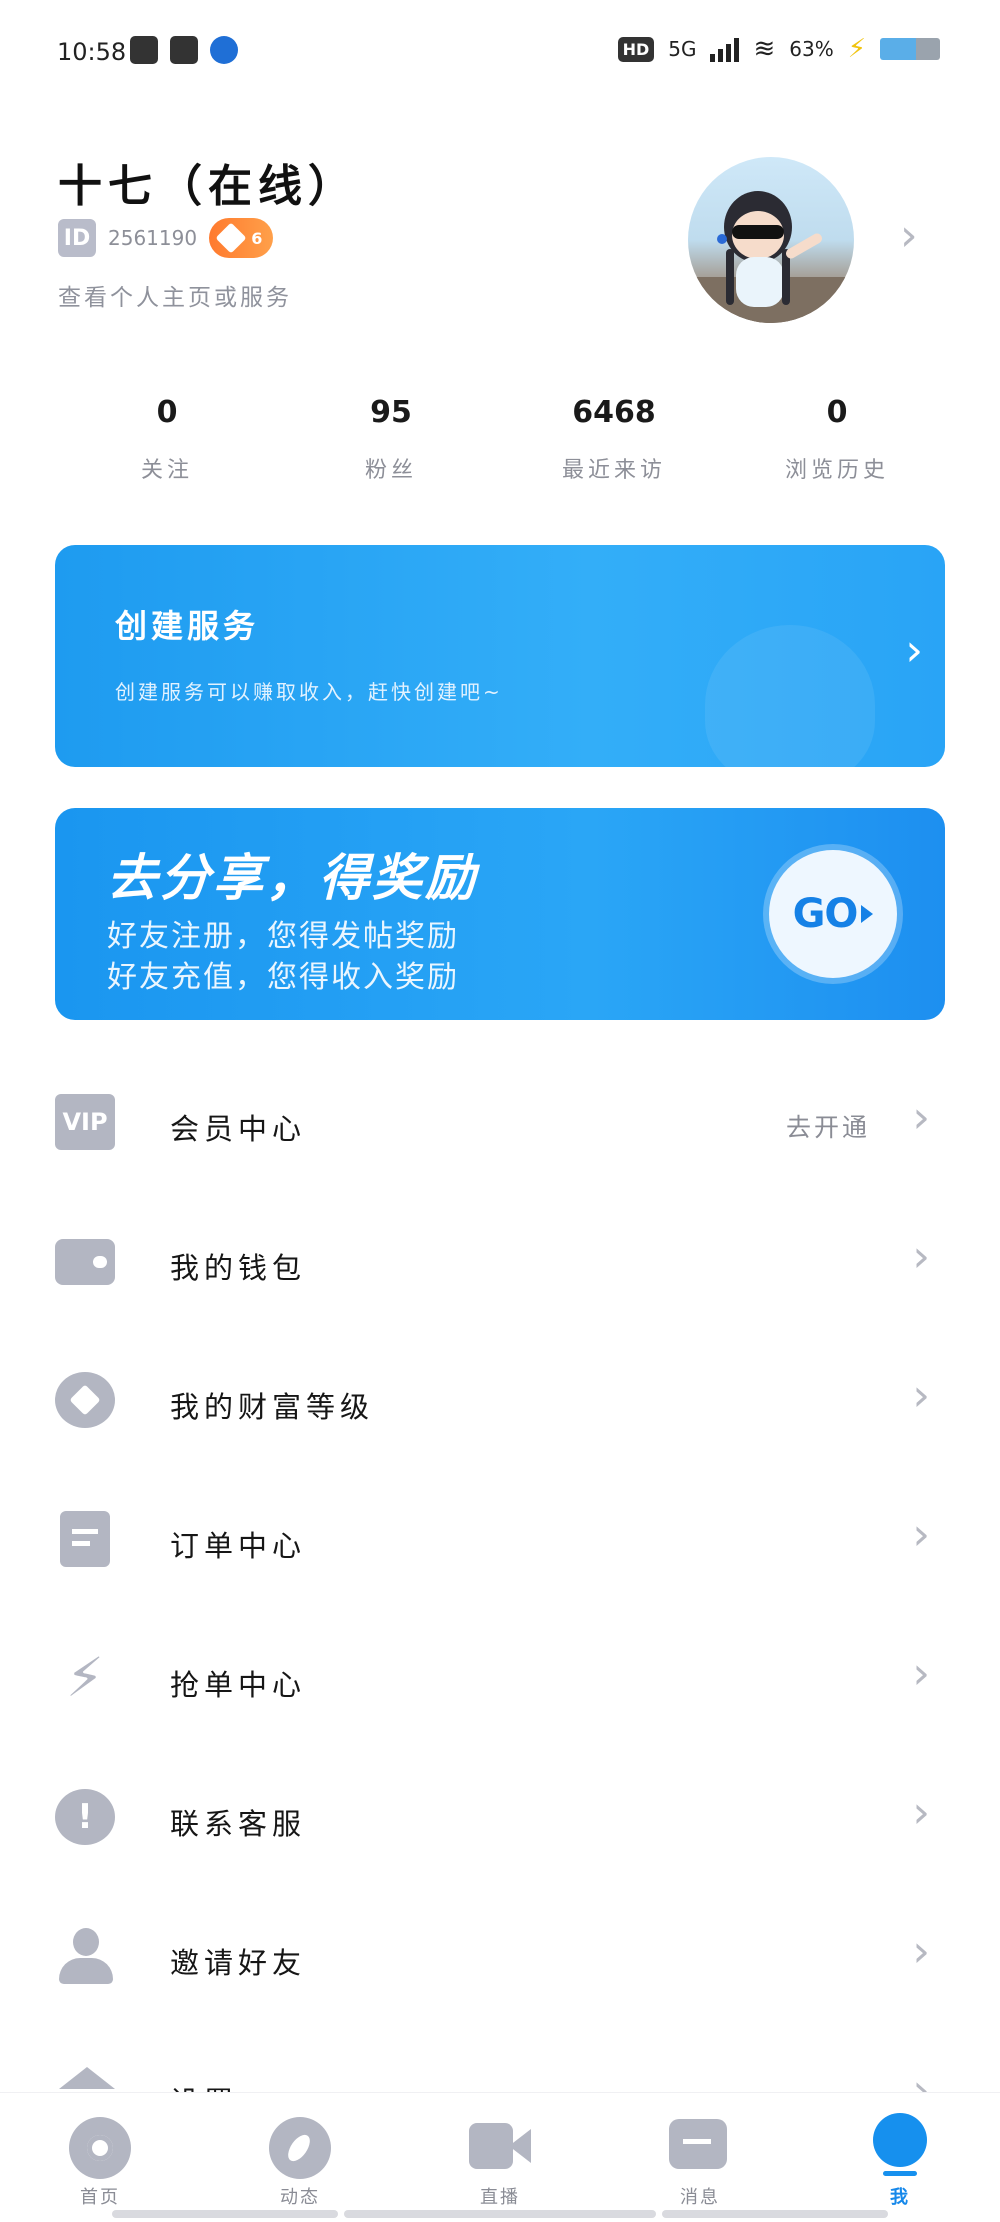 The height and width of the screenshot is (2222, 1000). What do you see at coordinates (300, 2148) in the screenshot?
I see `compass-icon` at bounding box center [300, 2148].